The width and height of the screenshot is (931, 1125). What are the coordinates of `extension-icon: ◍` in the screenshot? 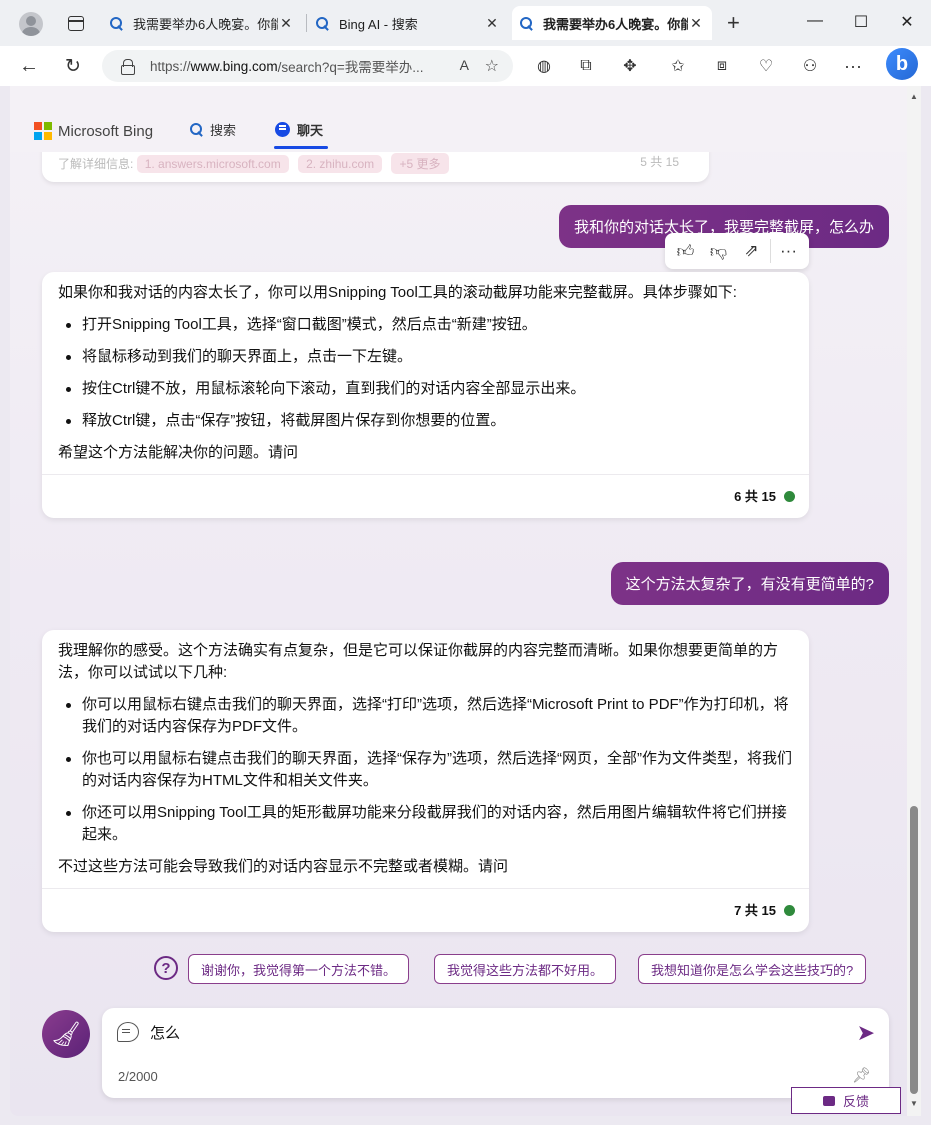 It's located at (544, 66).